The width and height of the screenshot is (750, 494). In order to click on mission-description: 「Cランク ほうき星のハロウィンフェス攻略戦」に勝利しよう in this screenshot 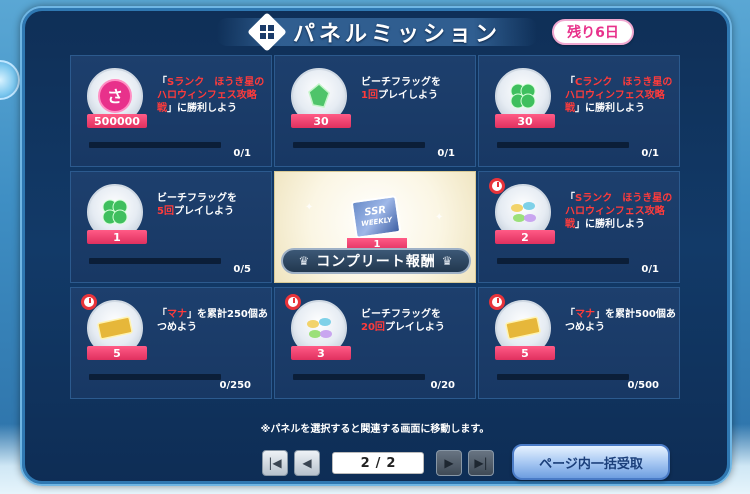, I will do `click(619, 95)`.